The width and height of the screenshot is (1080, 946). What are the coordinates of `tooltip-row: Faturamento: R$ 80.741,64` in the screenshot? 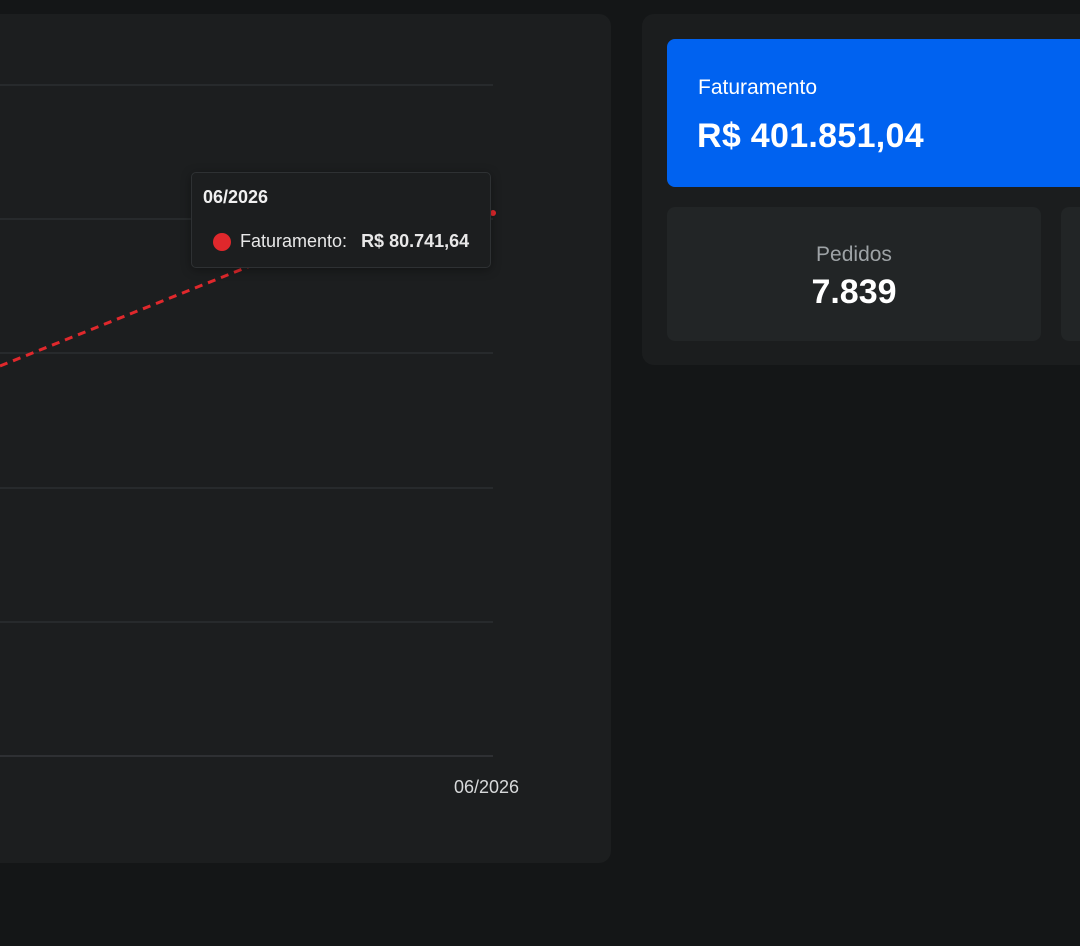 It's located at (341, 241).